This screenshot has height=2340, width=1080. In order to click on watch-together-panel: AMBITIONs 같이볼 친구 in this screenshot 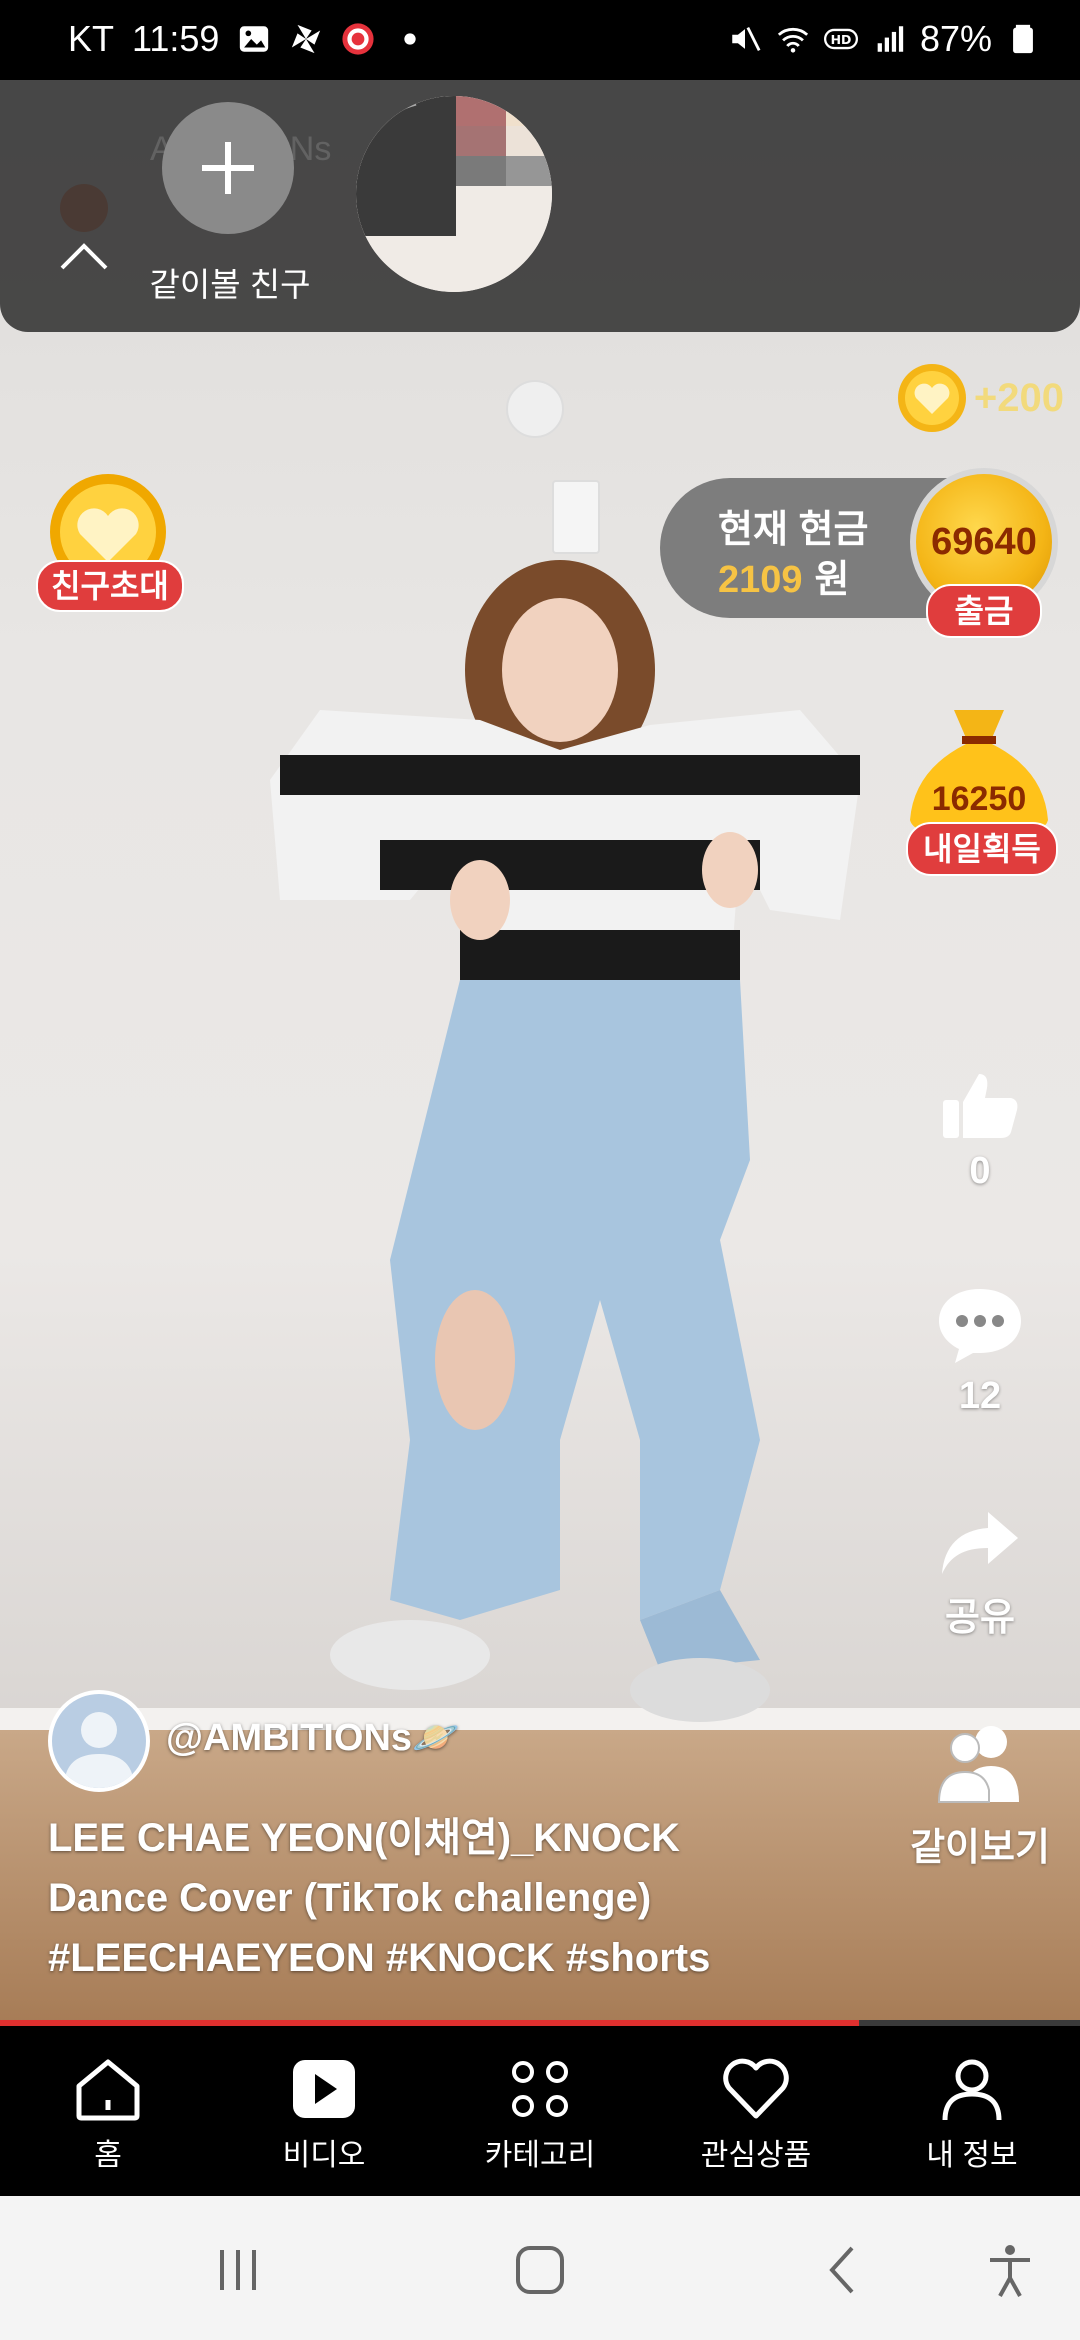, I will do `click(540, 206)`.